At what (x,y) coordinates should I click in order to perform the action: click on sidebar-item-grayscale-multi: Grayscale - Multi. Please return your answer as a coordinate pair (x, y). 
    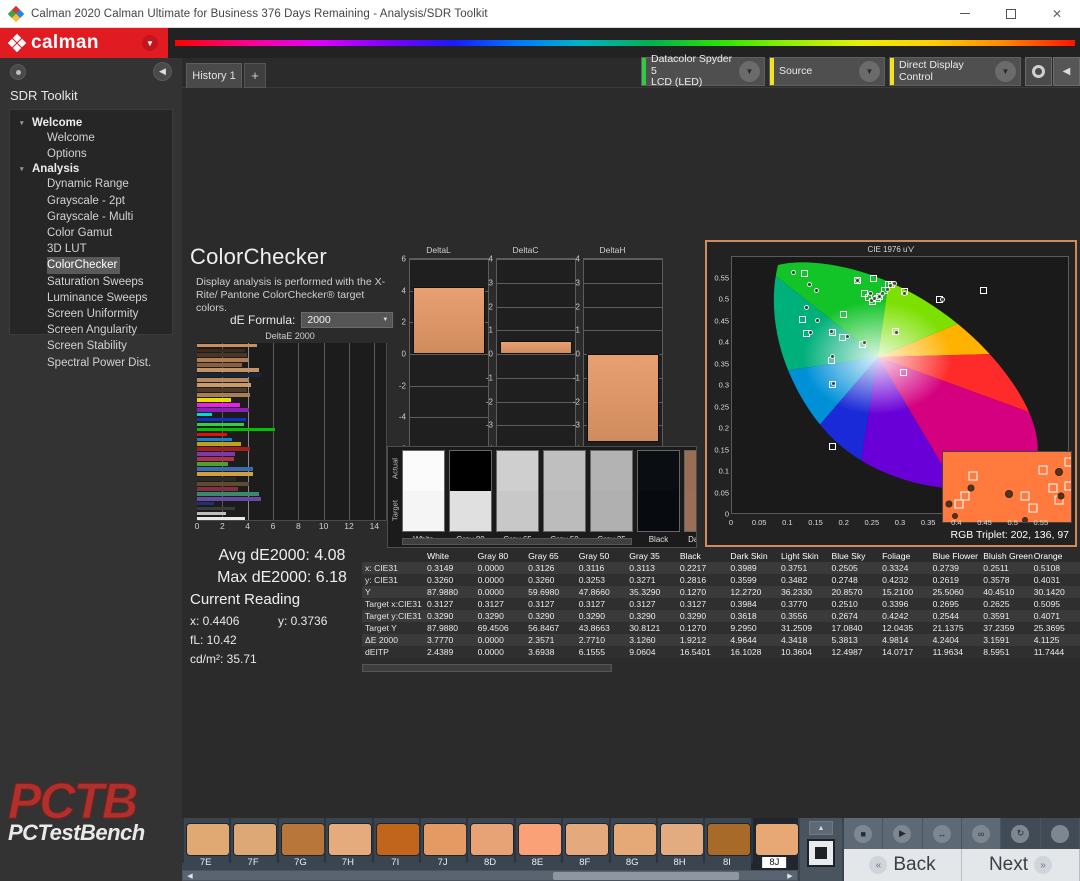
    Looking at the image, I should click on (91, 217).